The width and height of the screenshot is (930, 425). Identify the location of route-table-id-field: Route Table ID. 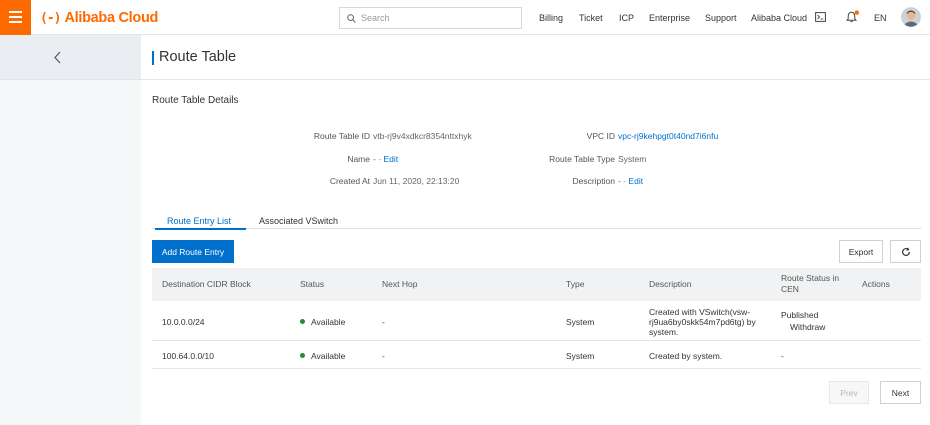
(342, 136).